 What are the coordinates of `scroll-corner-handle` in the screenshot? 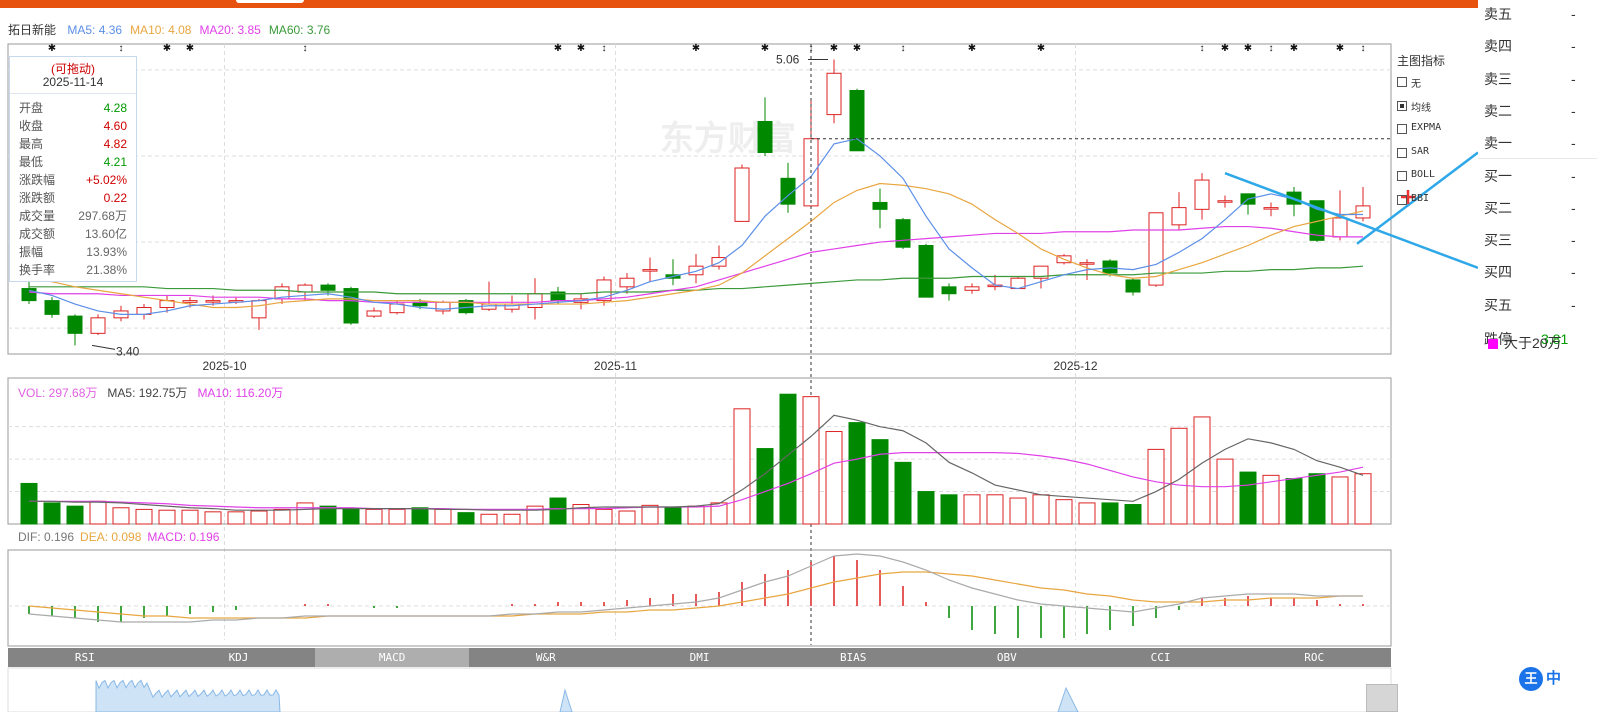 It's located at (1382, 698).